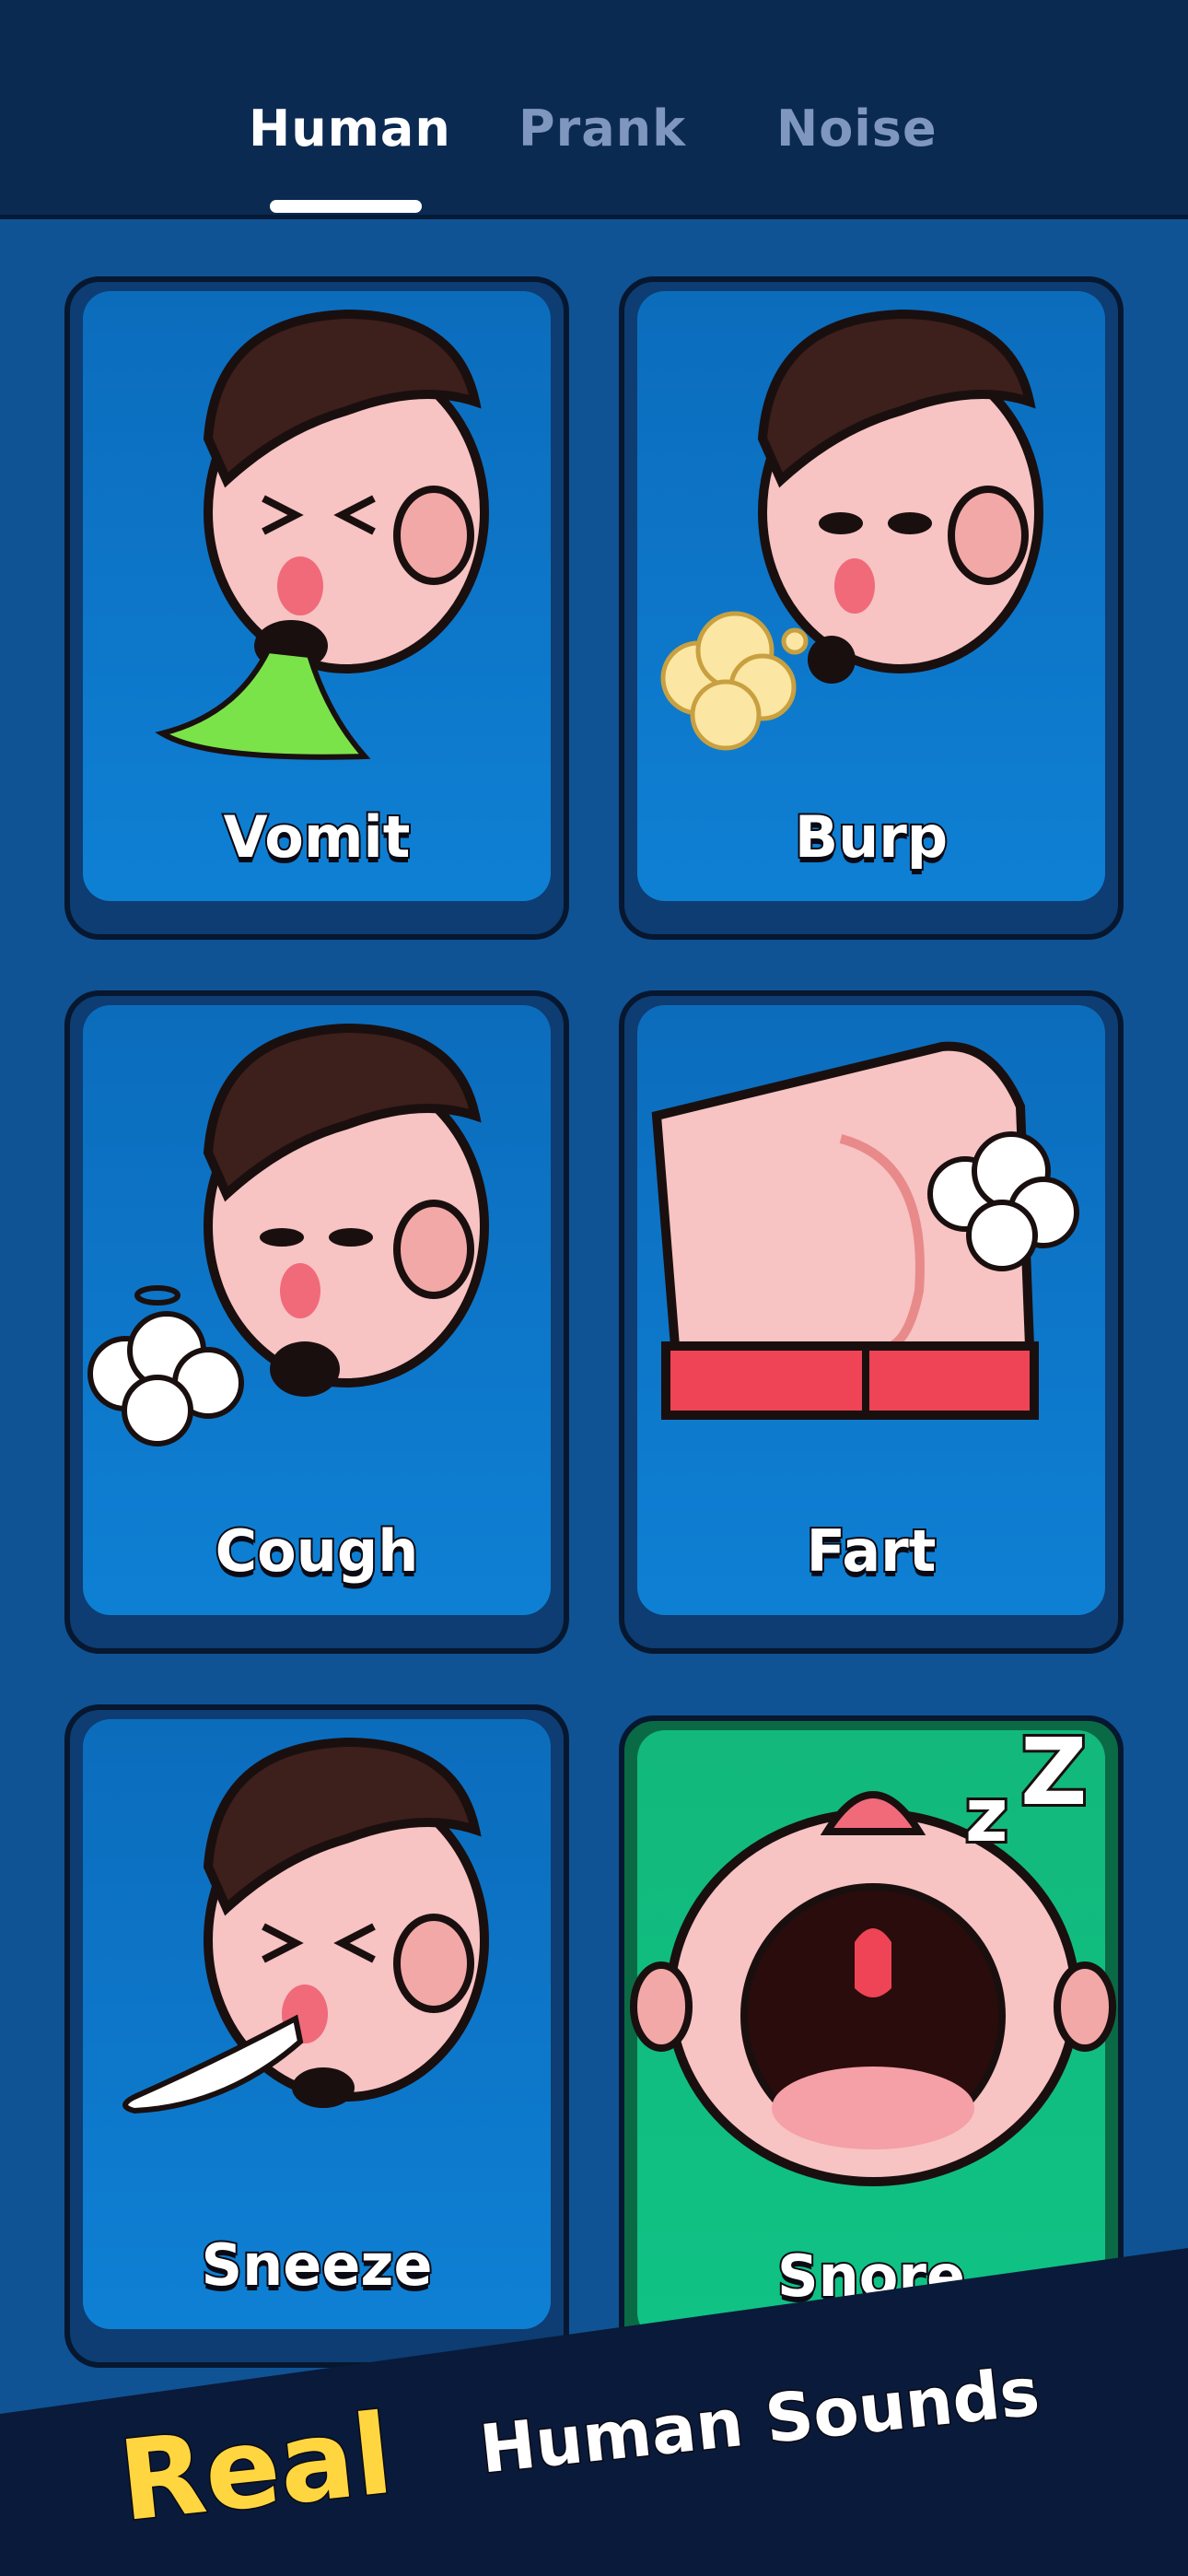 This screenshot has width=1188, height=2576. I want to click on tab-human: Human, so click(350, 129).